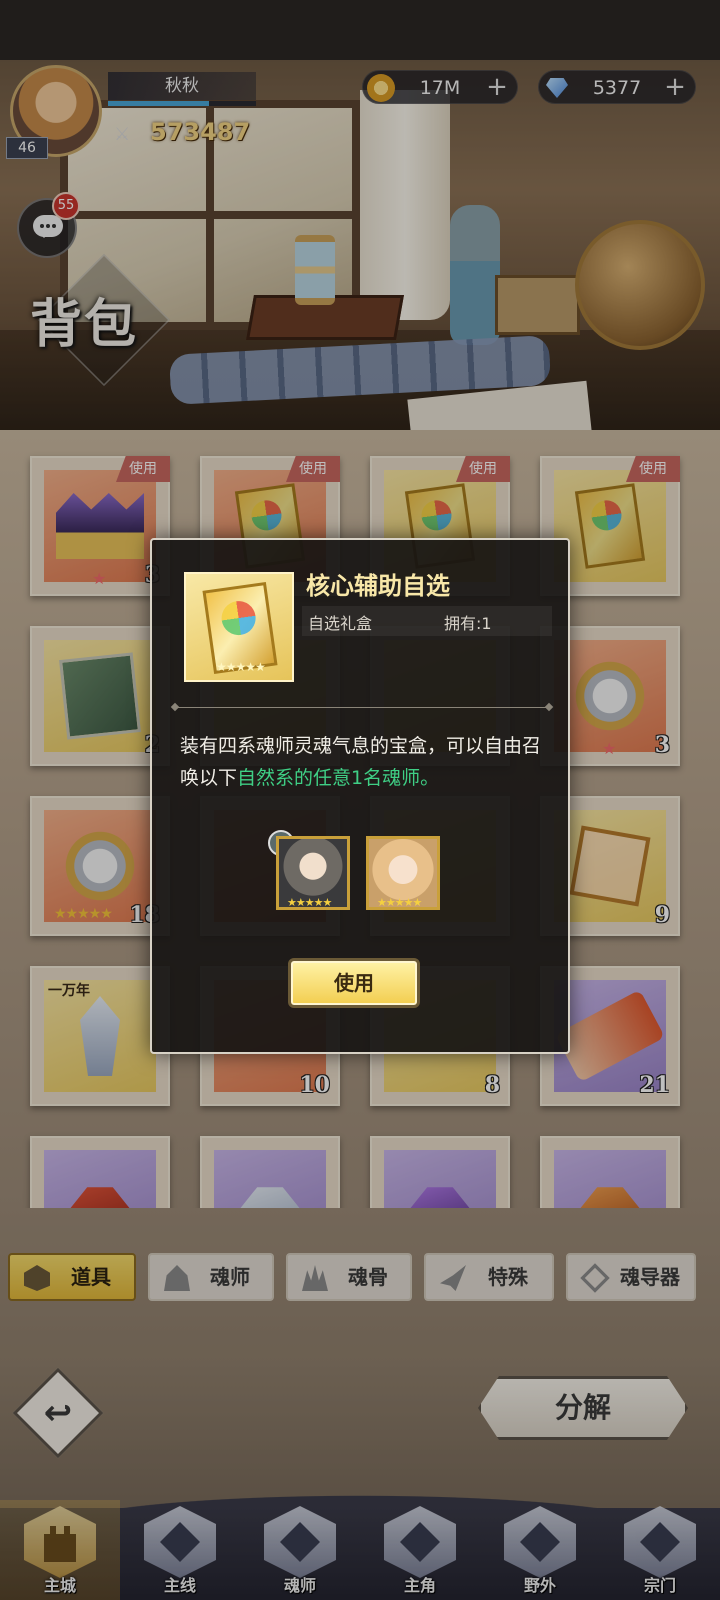  Describe the element at coordinates (91, 1277) in the screenshot. I see `tab-label: 道具` at that location.